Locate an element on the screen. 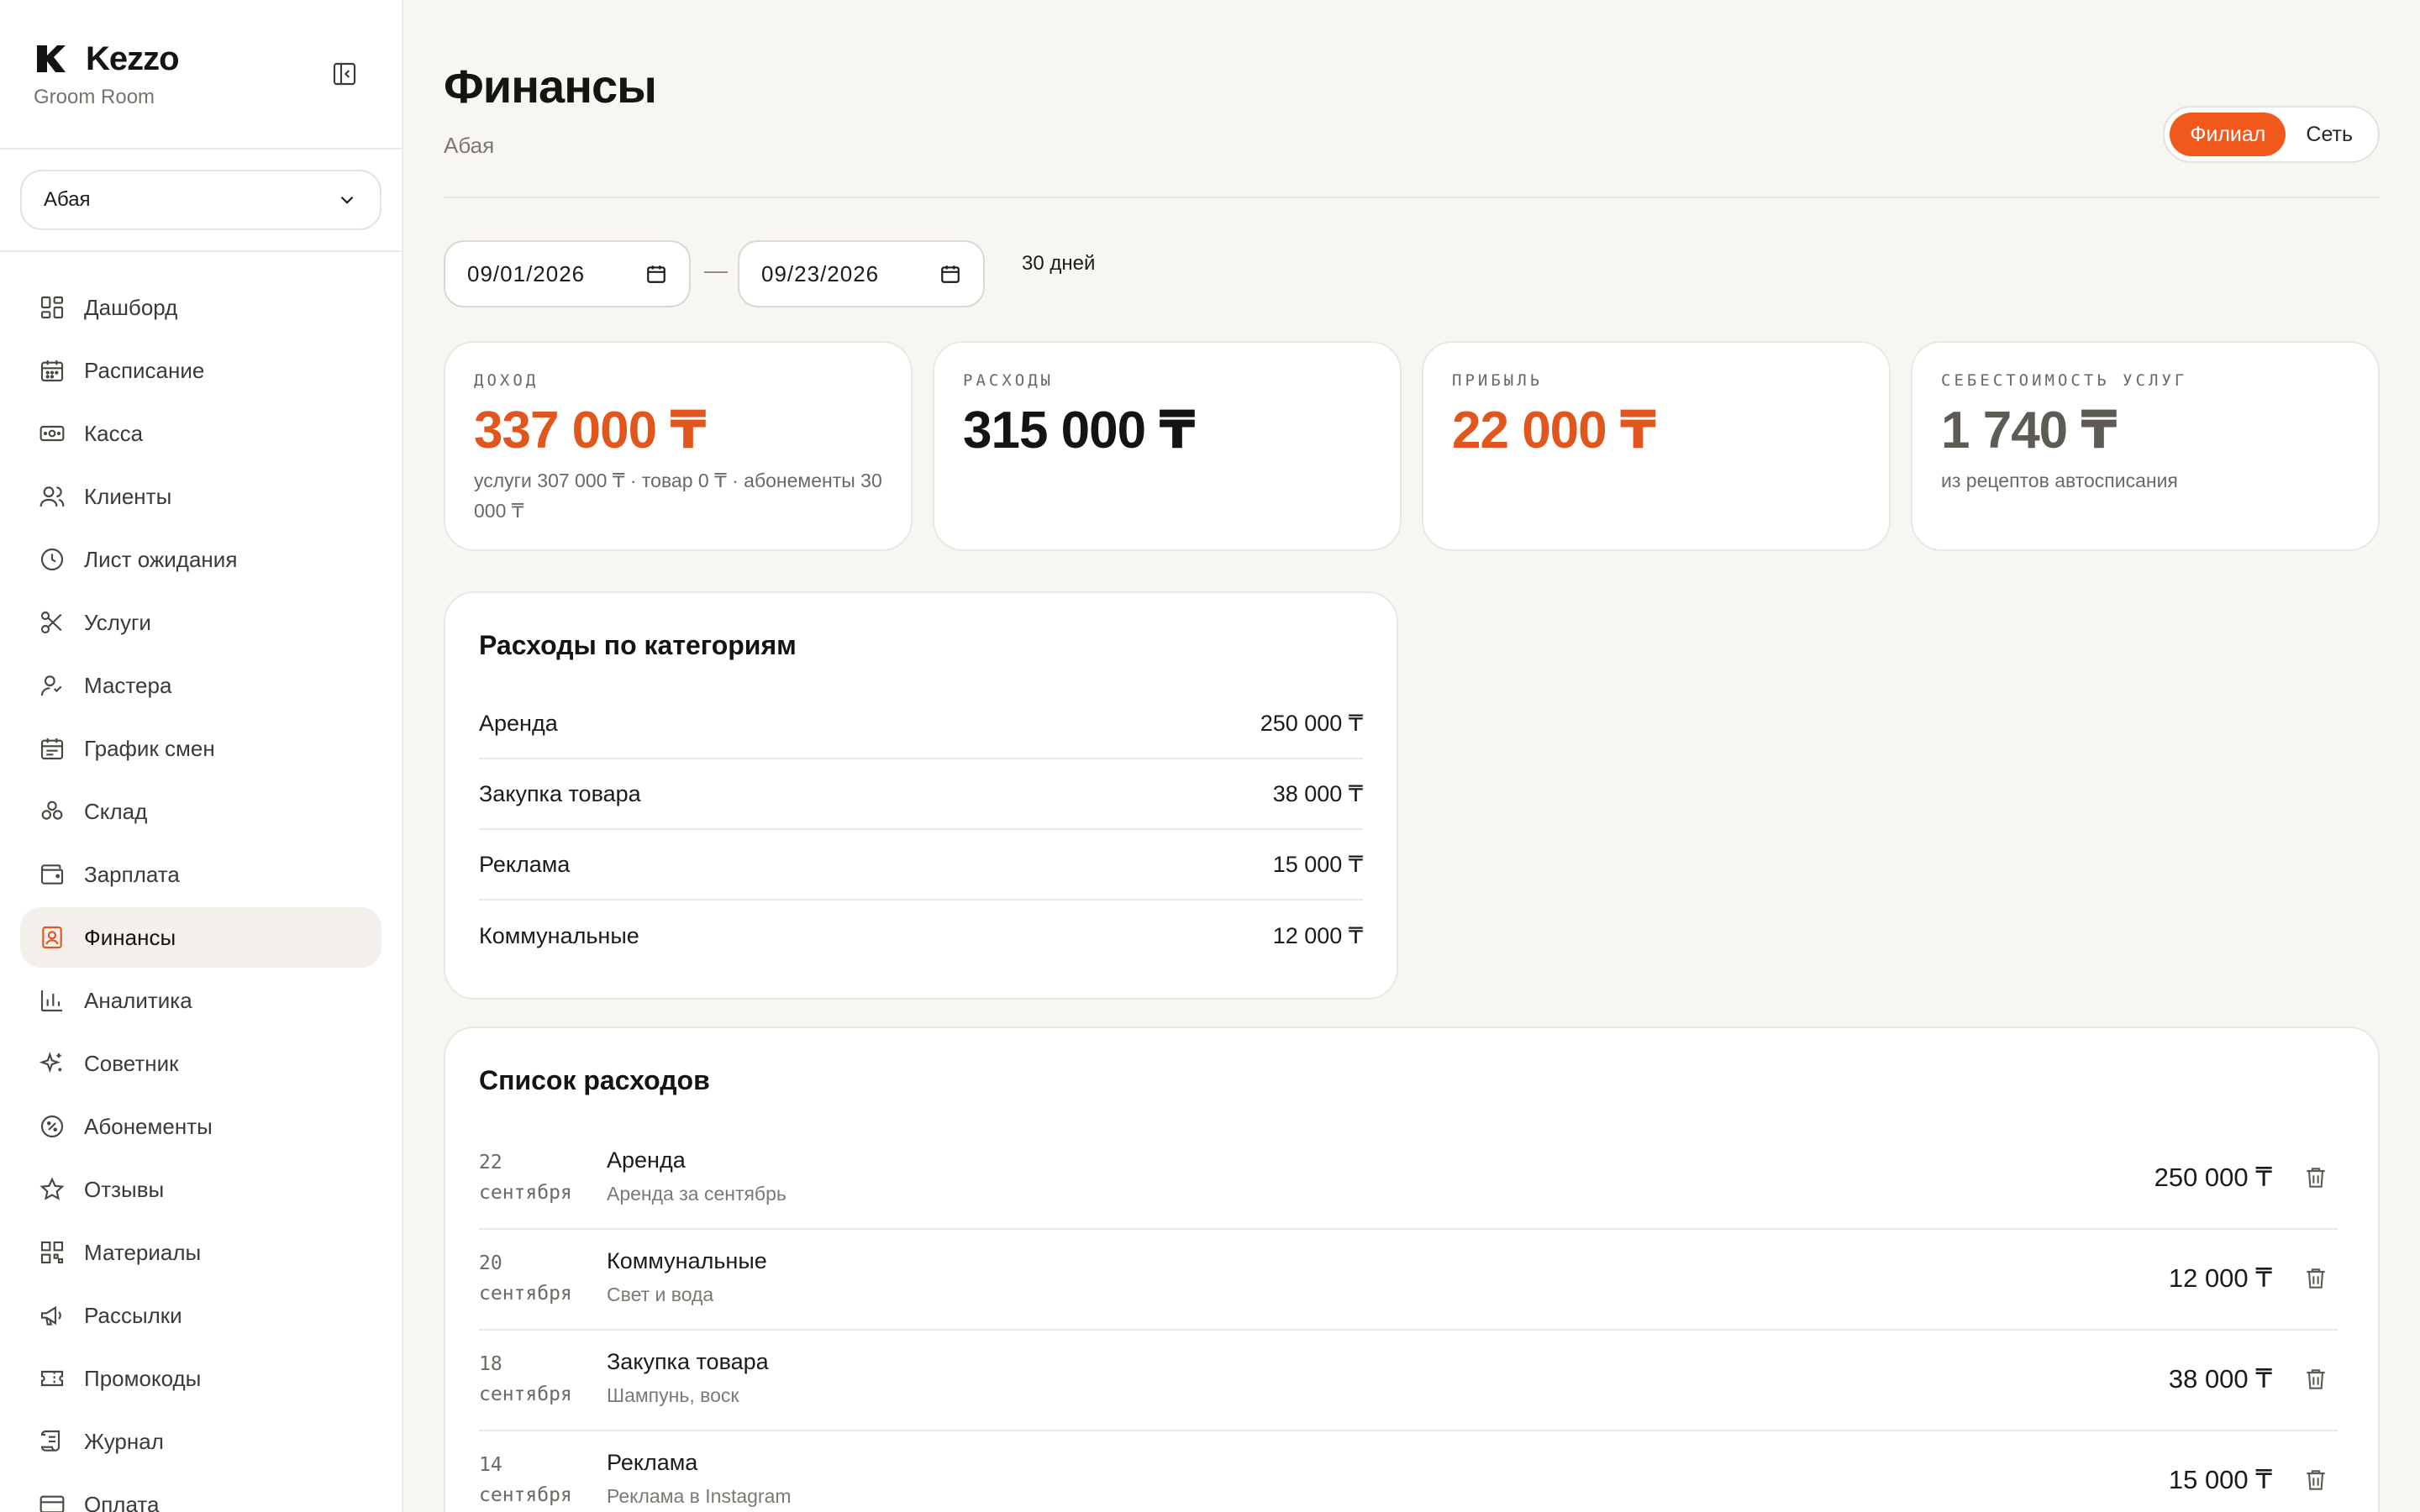  sidebar-item-label: Лист ожидания is located at coordinates (161, 559).